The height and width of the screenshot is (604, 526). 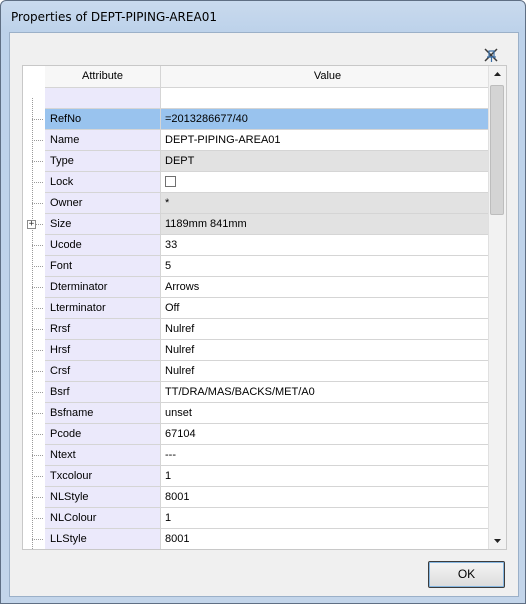 What do you see at coordinates (103, 392) in the screenshot?
I see `attribute-name-cell: Bsrf` at bounding box center [103, 392].